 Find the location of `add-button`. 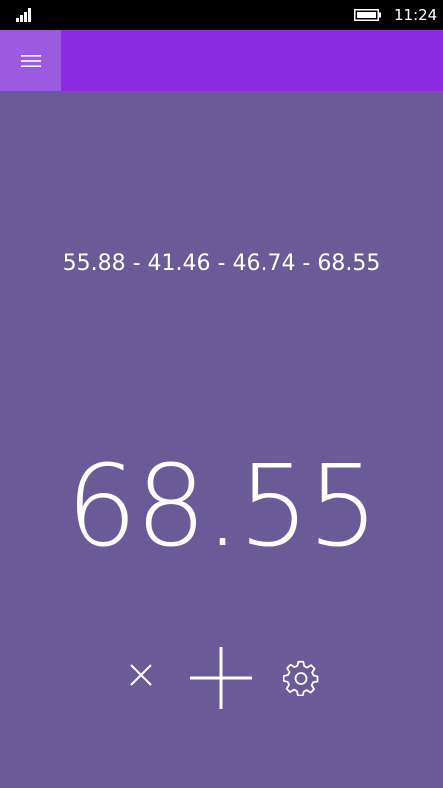

add-button is located at coordinates (221, 678).